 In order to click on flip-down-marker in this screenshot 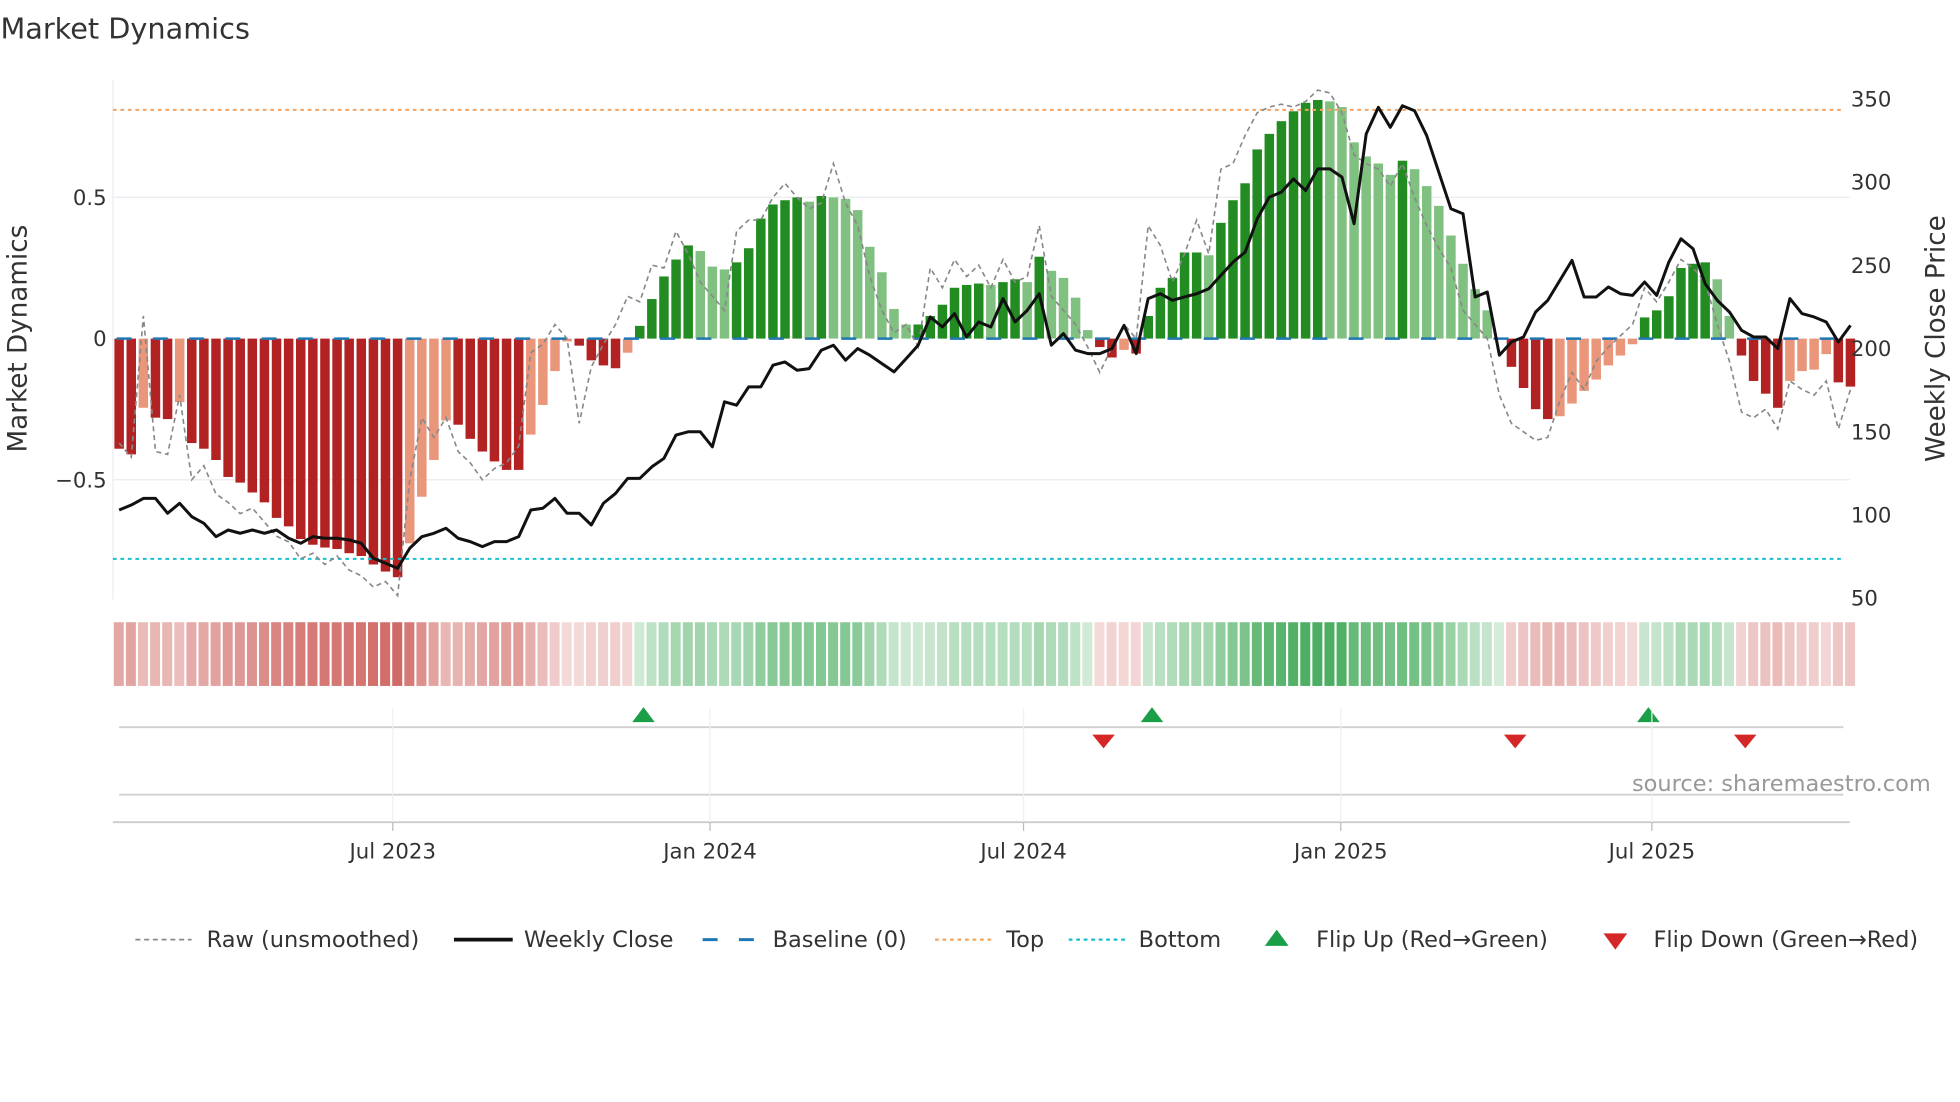, I will do `click(1103, 741)`.